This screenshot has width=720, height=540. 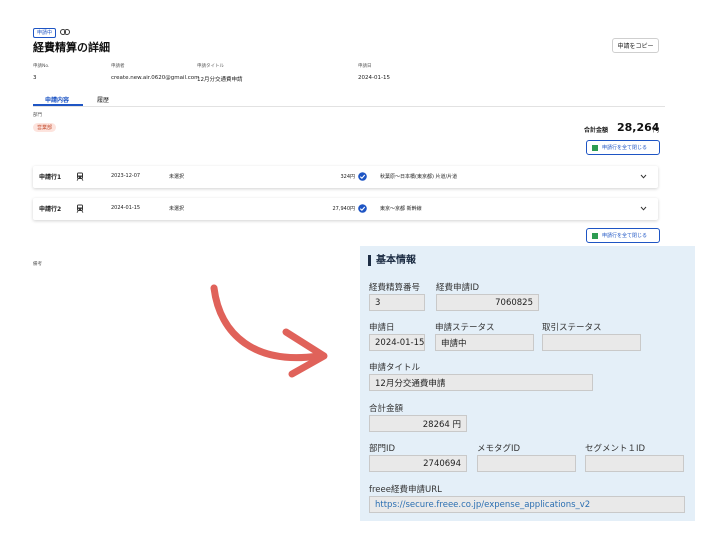 What do you see at coordinates (382, 449) in the screenshot?
I see `section-id-label: 部門ID` at bounding box center [382, 449].